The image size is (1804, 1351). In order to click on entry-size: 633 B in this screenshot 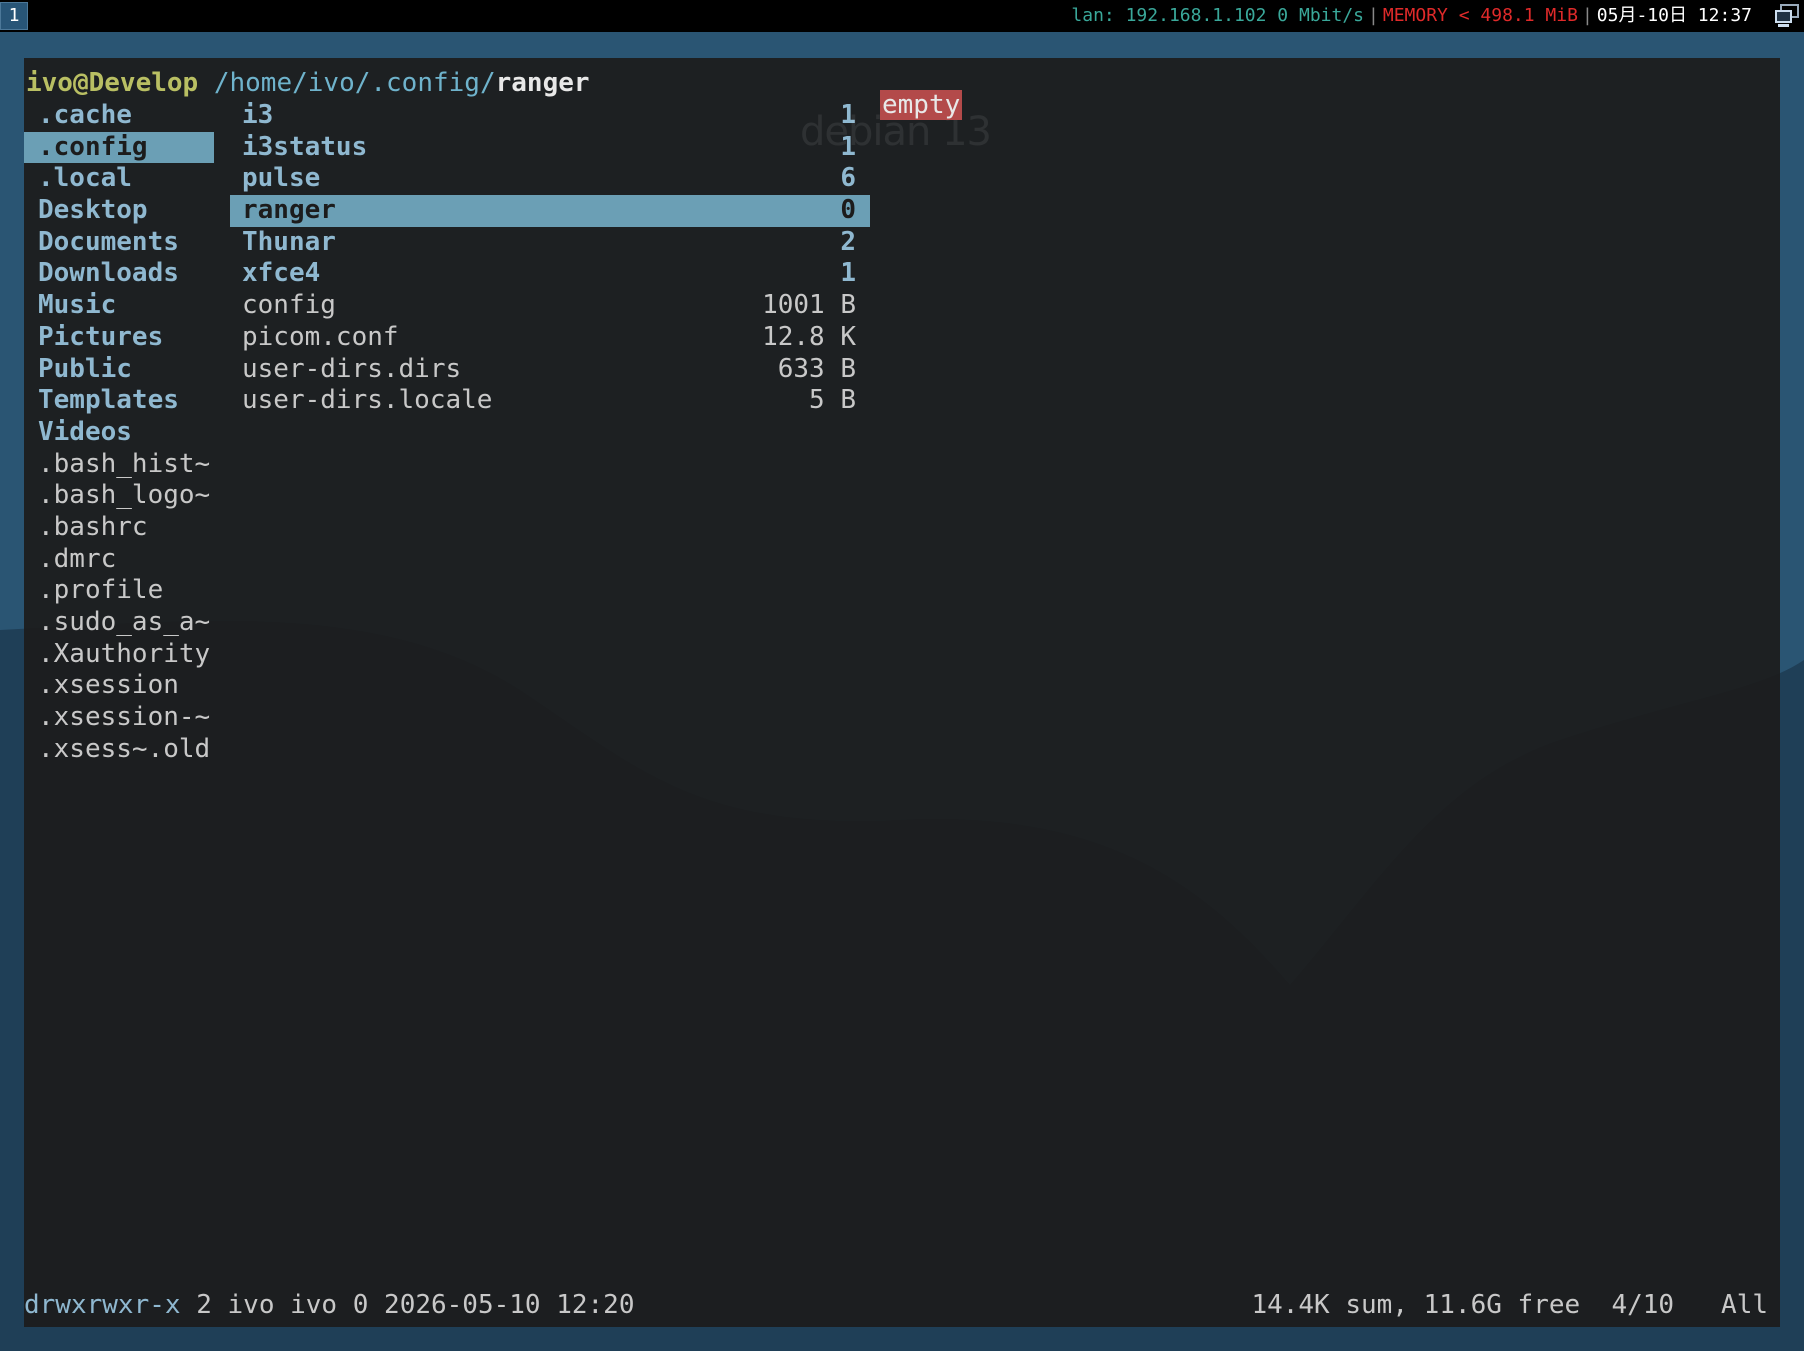, I will do `click(816, 368)`.